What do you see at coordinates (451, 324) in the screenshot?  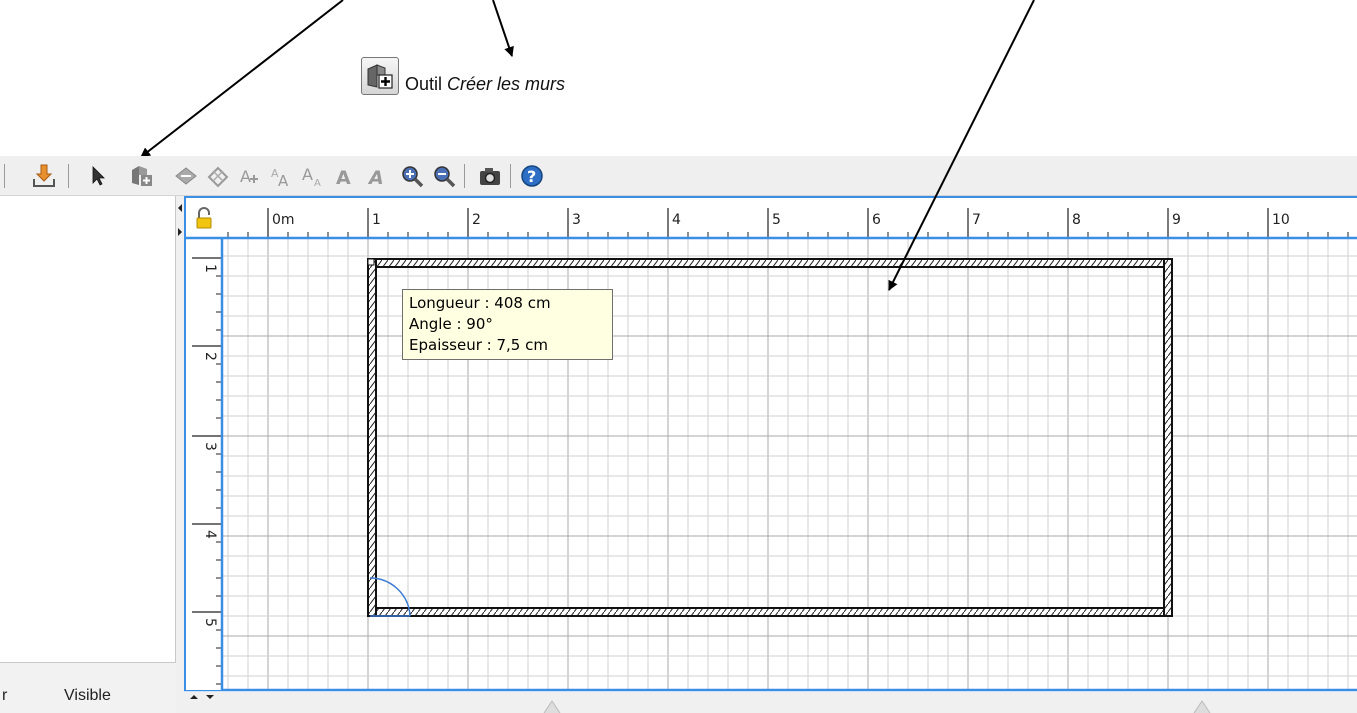 I see `tooltip-angle: Angle : 90°` at bounding box center [451, 324].